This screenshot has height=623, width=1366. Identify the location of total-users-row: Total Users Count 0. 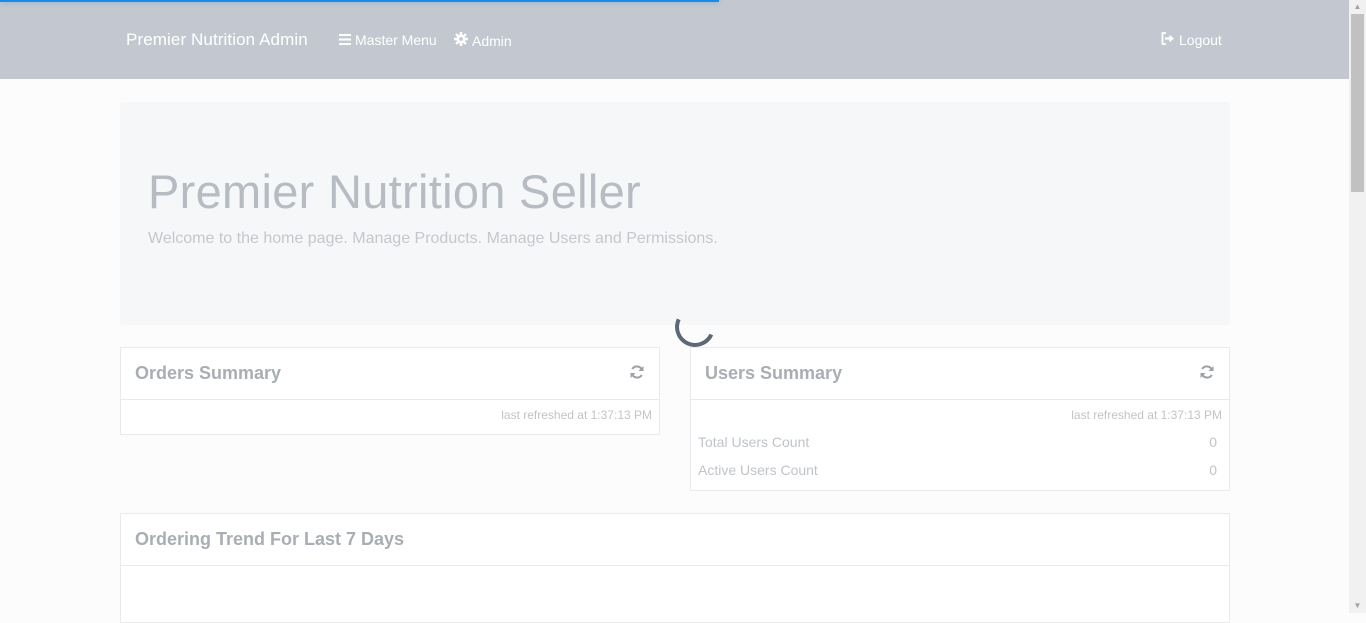
(957, 442).